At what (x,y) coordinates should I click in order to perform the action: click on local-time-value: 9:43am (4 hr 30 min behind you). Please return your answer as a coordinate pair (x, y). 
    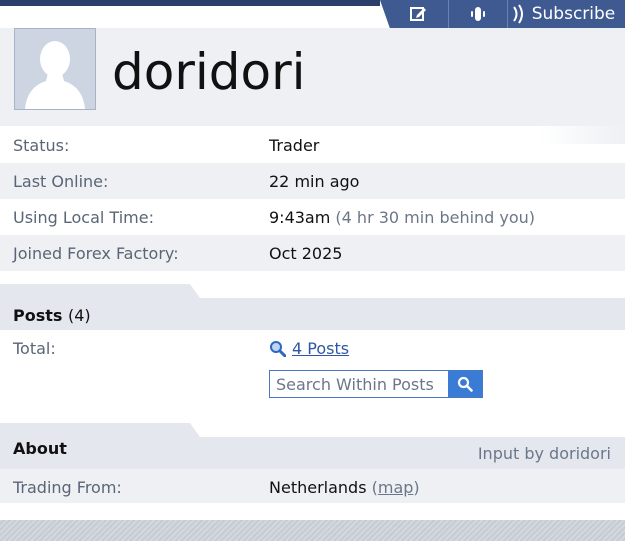
    Looking at the image, I should click on (402, 217).